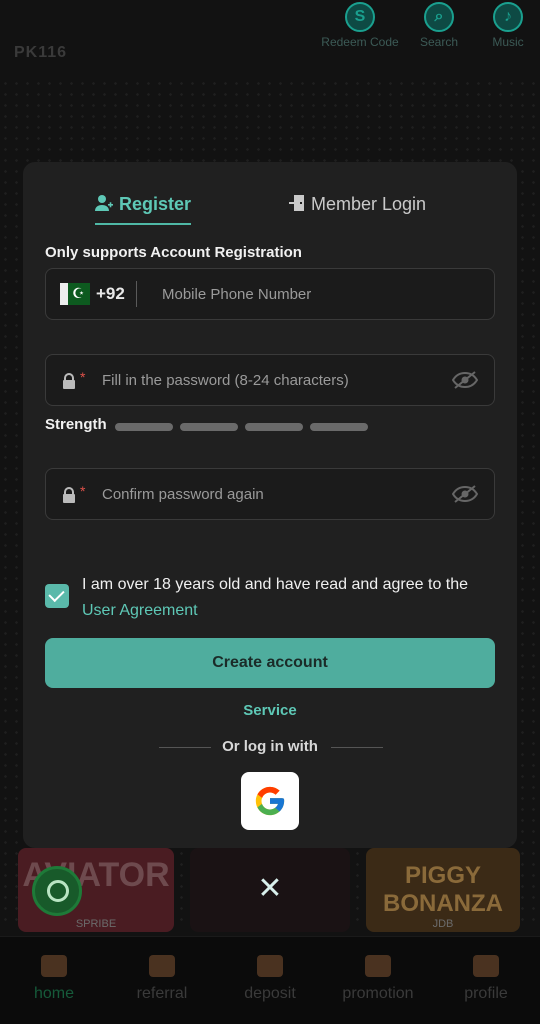 This screenshot has height=1024, width=540. I want to click on app-logo: PK116, so click(41, 52).